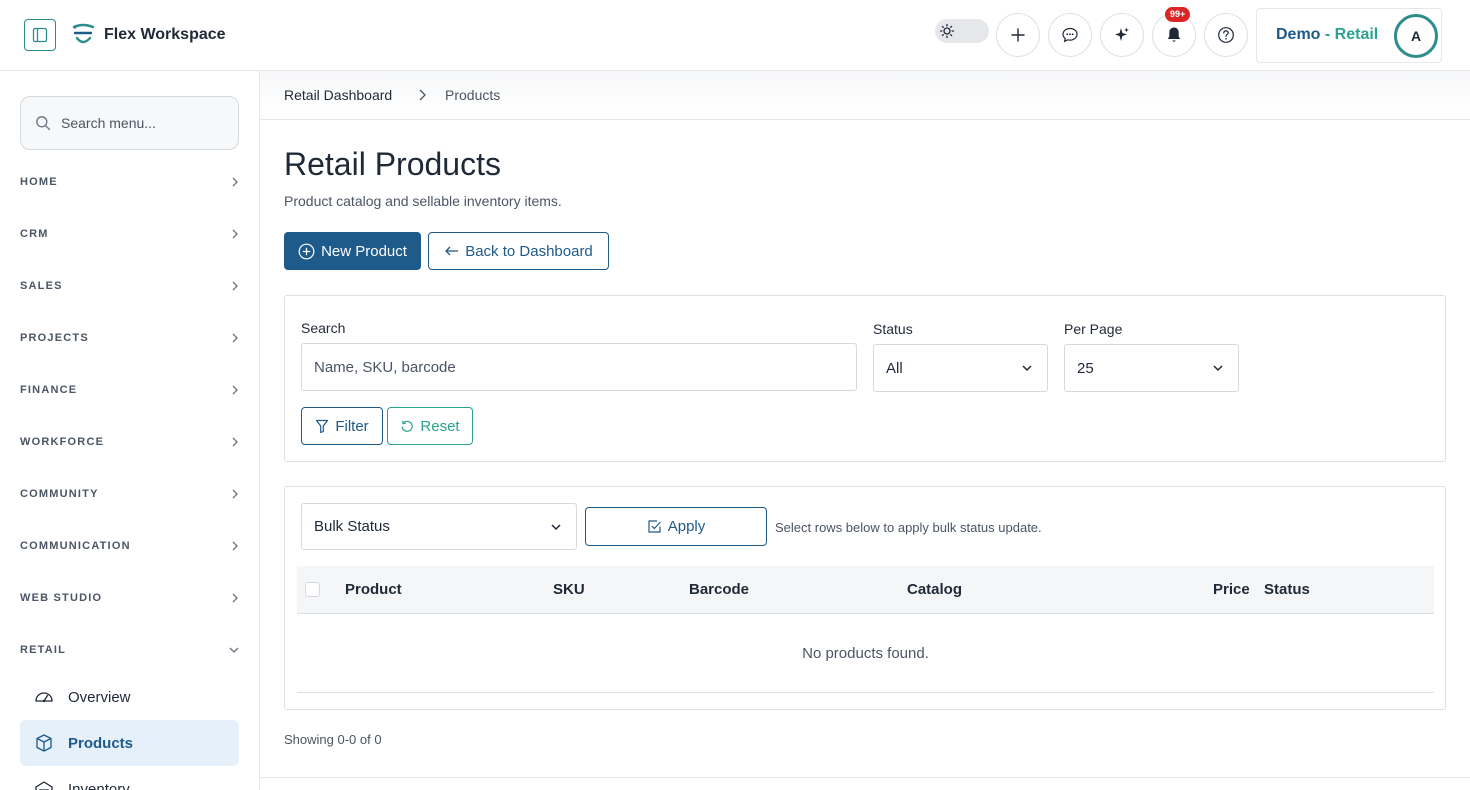 Image resolution: width=1470 pixels, height=790 pixels. I want to click on sidebar-item-web-studio: WEB STUDIO, so click(130, 598).